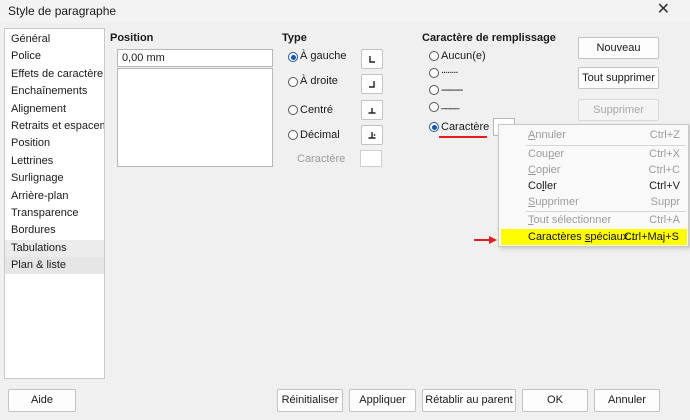  Describe the element at coordinates (195, 117) in the screenshot. I see `tab-positions-list` at that location.